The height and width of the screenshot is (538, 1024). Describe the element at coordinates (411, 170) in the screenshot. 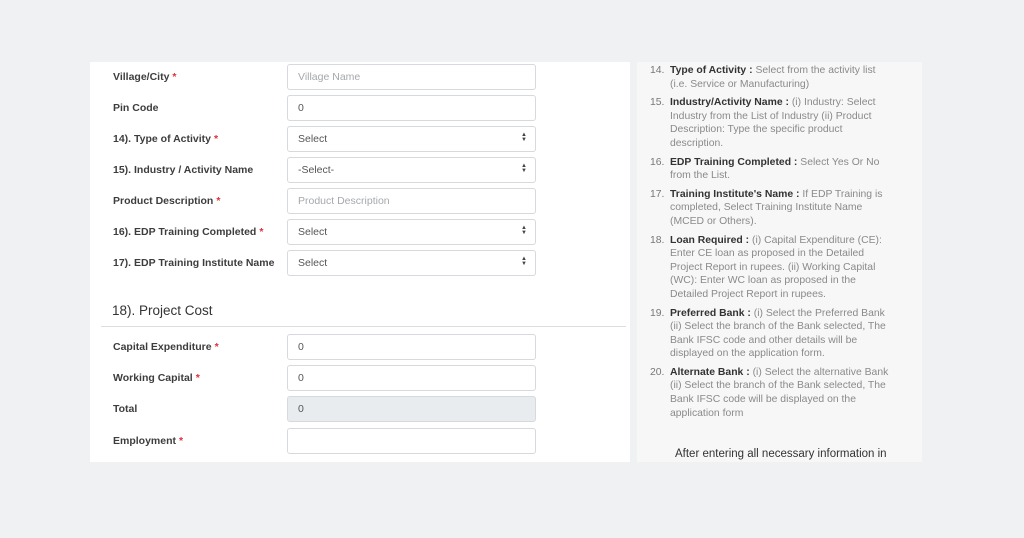

I see `15-industry-activity-name-select: -Select- ▲ ▼` at that location.